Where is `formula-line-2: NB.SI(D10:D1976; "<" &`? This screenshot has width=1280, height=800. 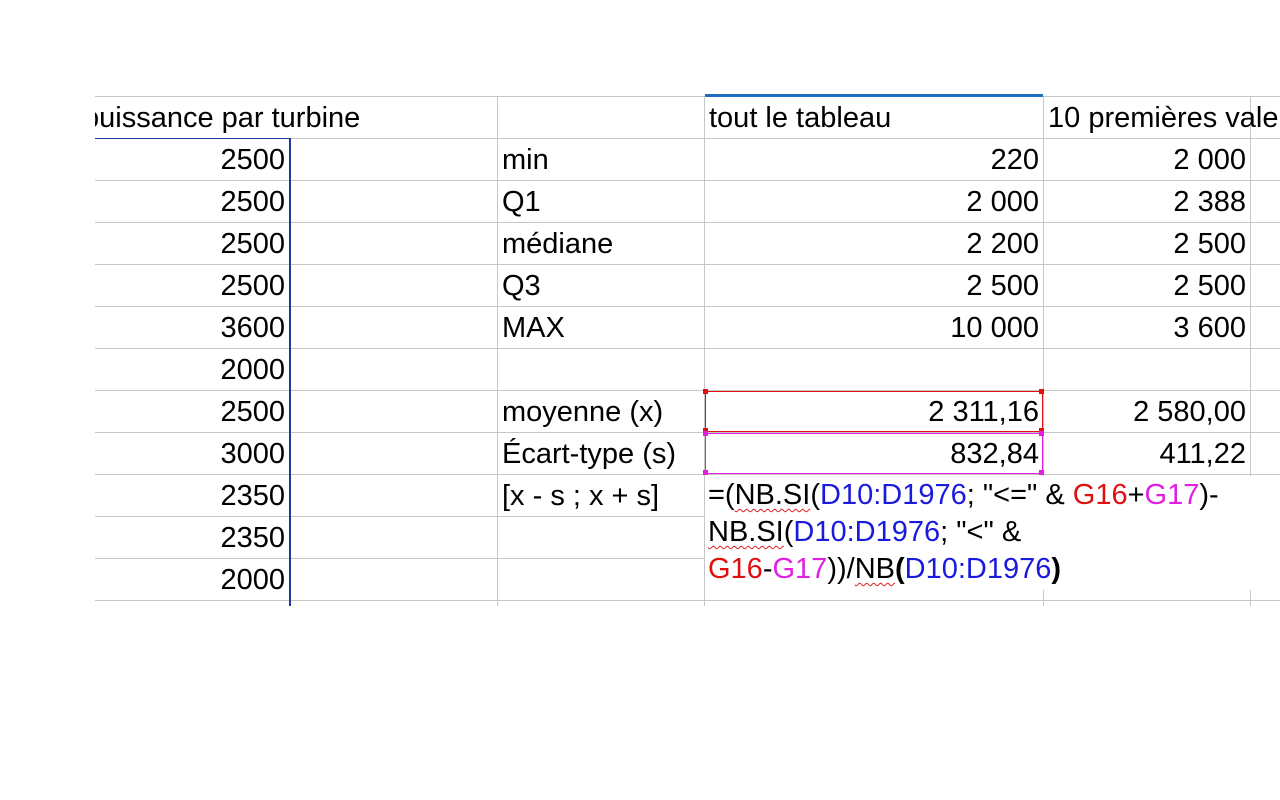 formula-line-2: NB.SI(D10:D1976; "<" & is located at coordinates (865, 532).